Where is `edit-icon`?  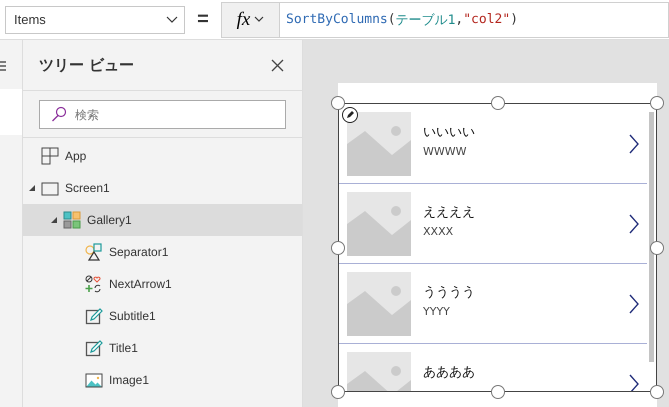
edit-icon is located at coordinates (350, 115).